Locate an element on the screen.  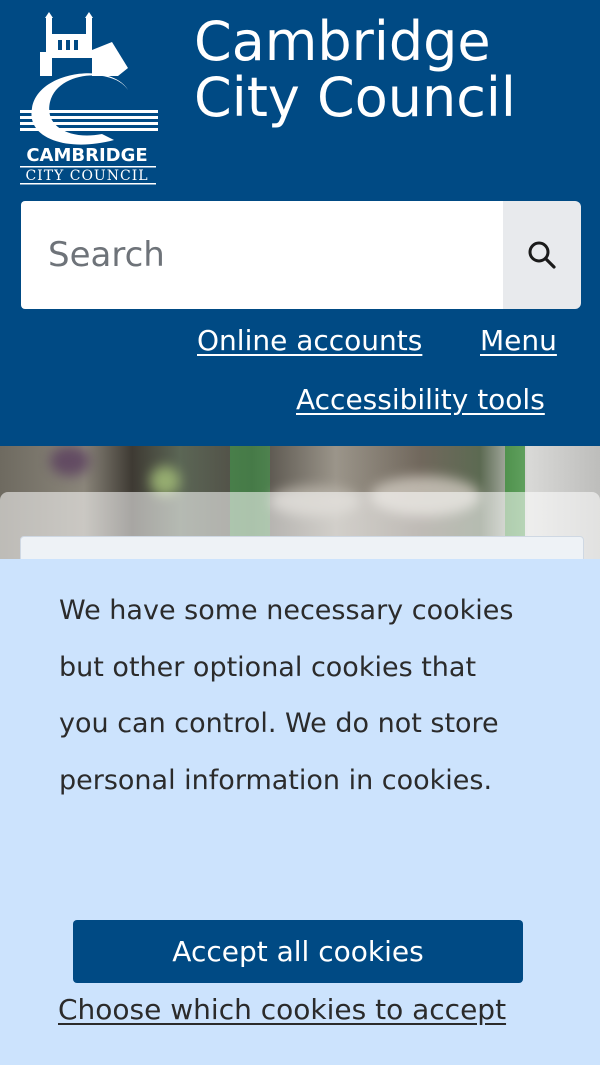
search-button is located at coordinates (542, 255).